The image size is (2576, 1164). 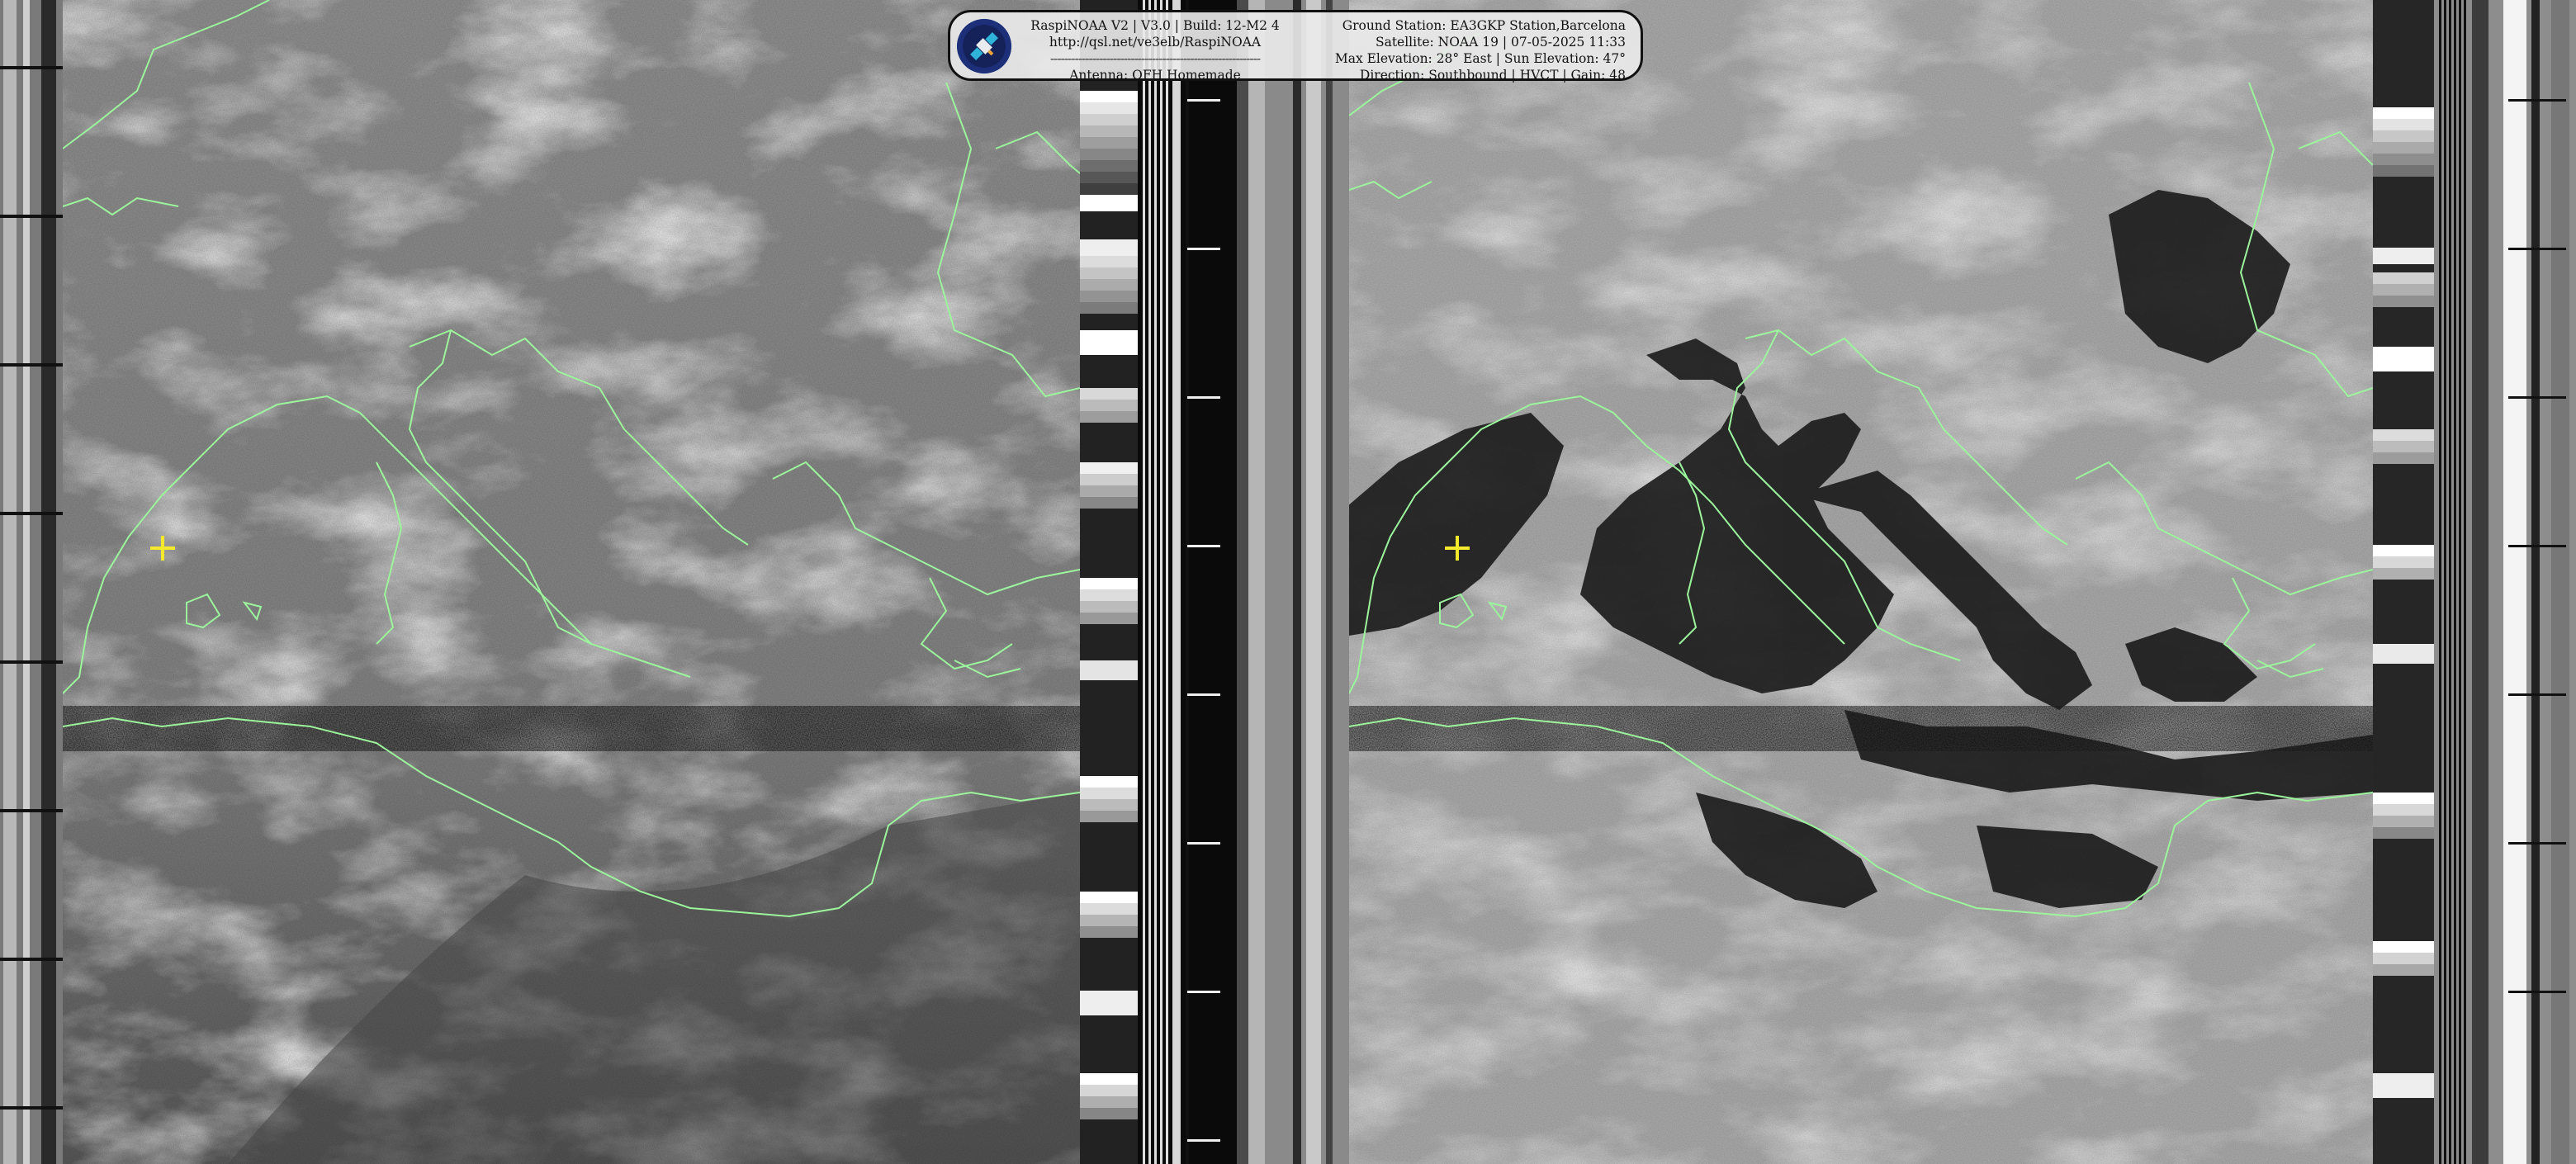 I want to click on satellite-icon, so click(x=984, y=46).